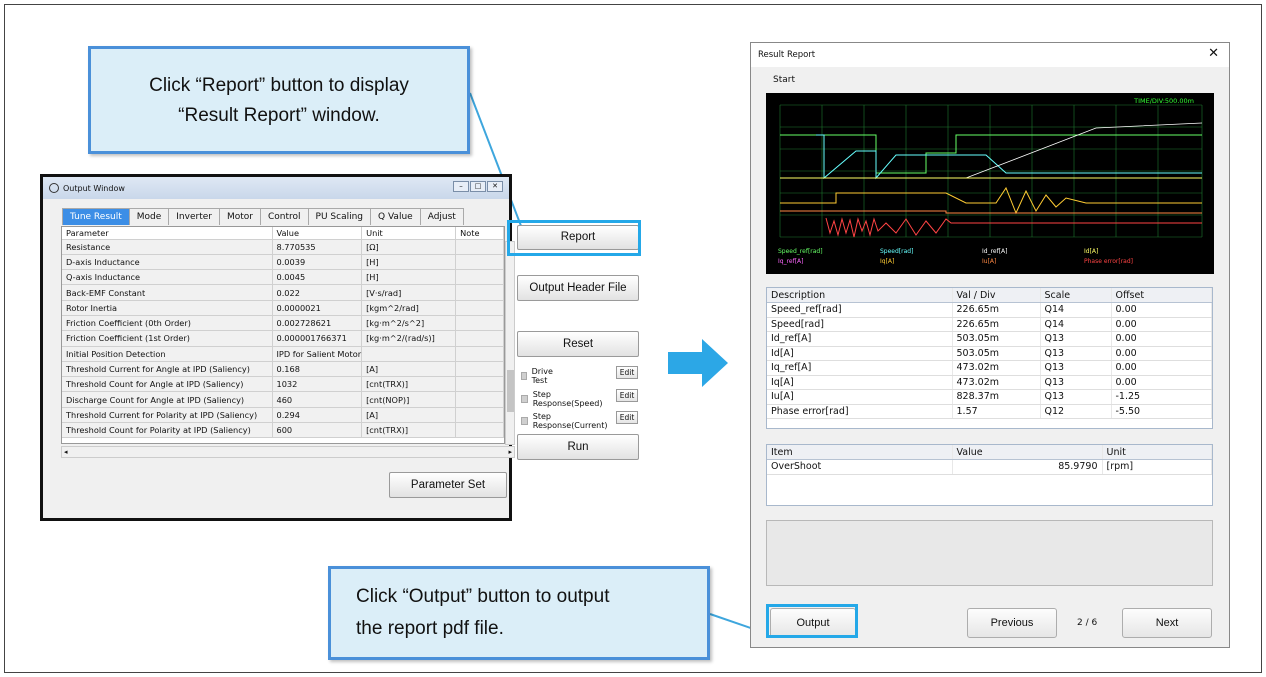 This screenshot has height=677, width=1266. I want to click on scroll-thumb, so click(510, 391).